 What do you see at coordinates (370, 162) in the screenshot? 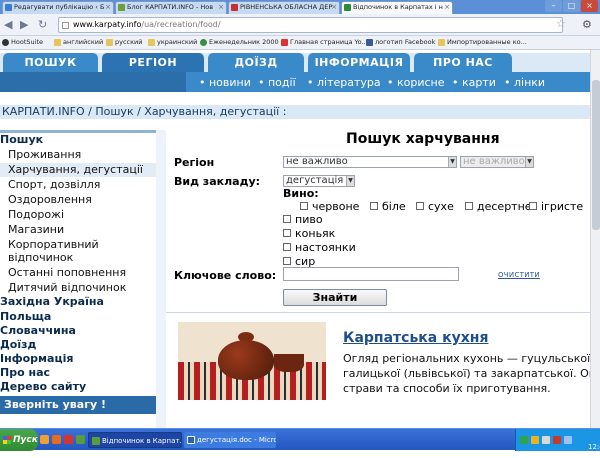
I see `region-select: не важливо ▼` at bounding box center [370, 162].